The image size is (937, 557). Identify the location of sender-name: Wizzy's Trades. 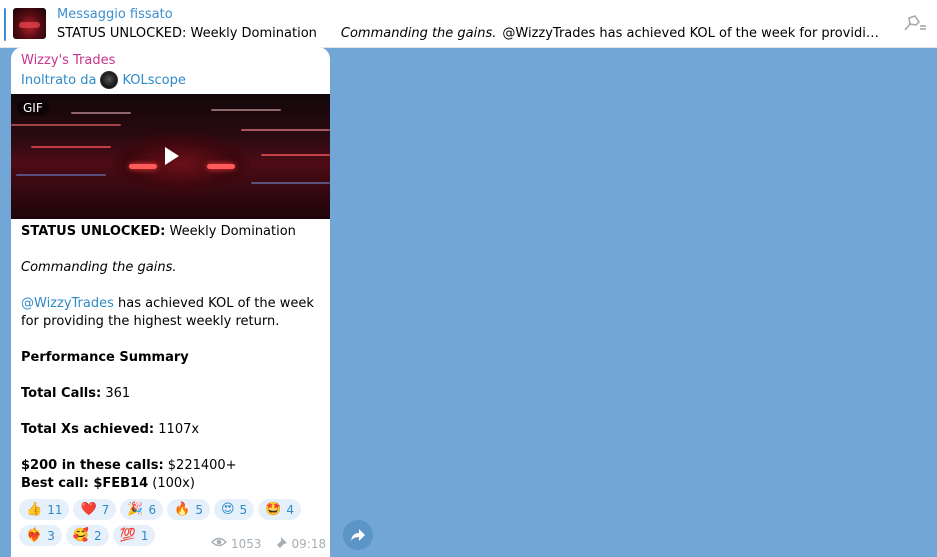
(68, 60).